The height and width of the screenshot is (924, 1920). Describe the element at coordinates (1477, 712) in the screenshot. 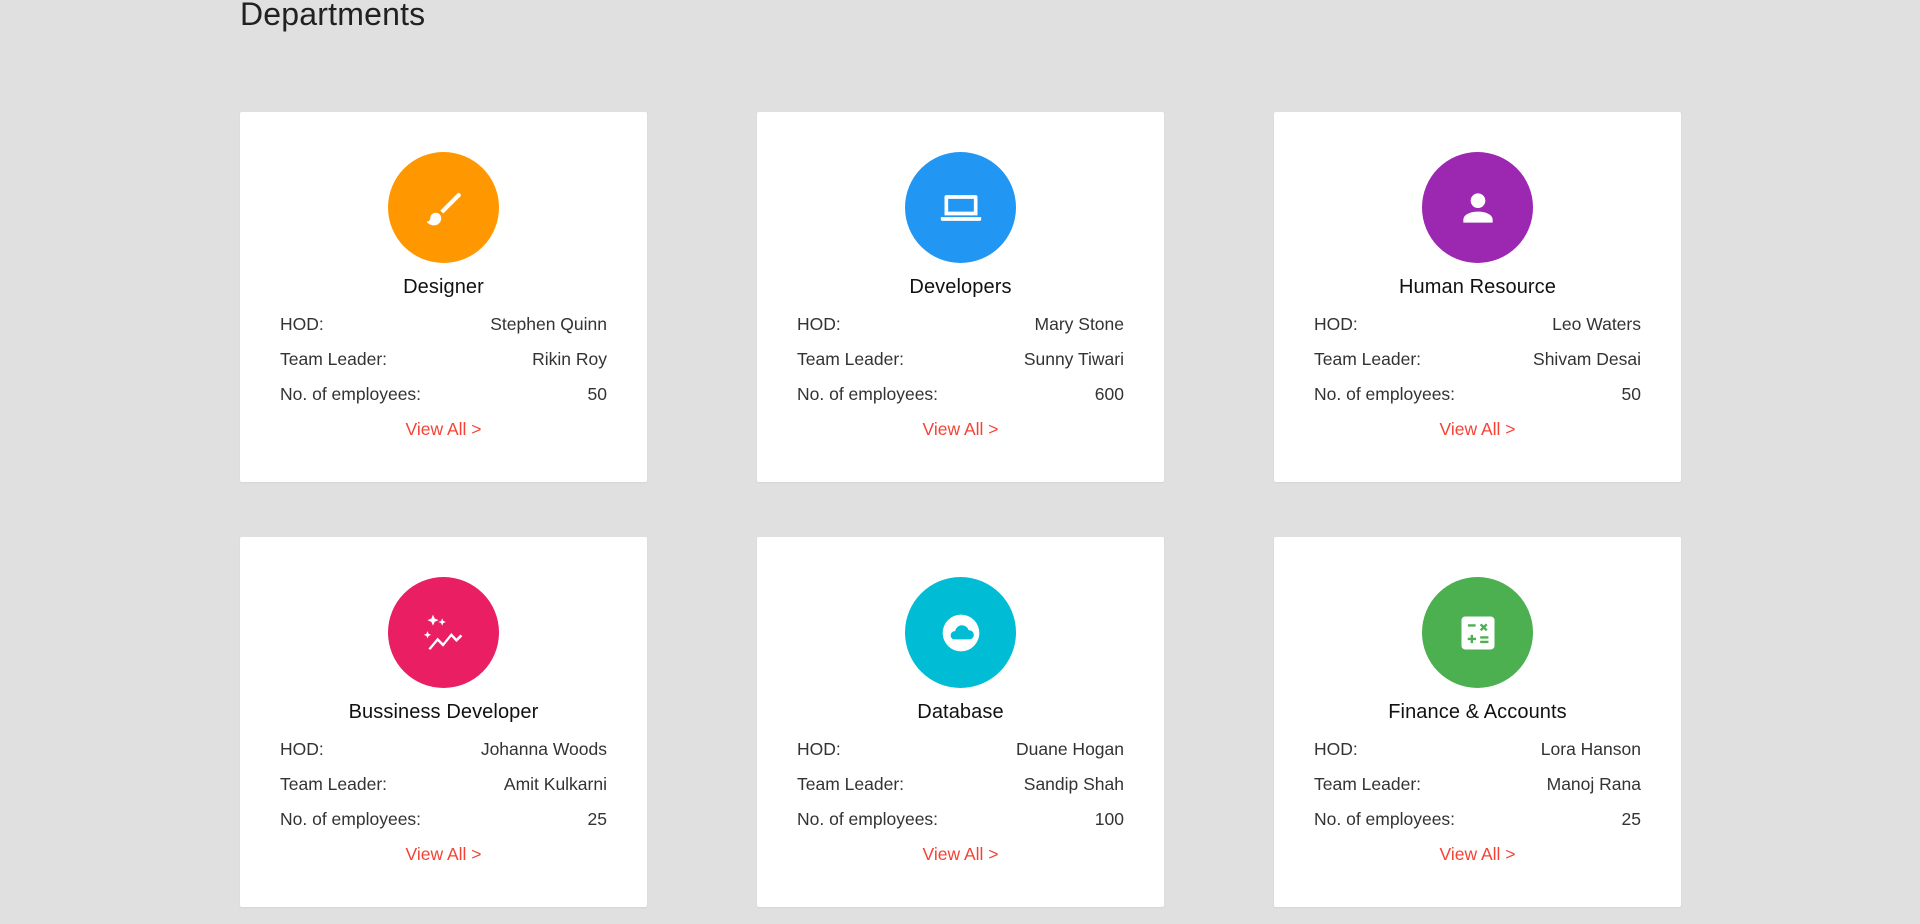

I see `department-name: Finance & Accounts` at that location.